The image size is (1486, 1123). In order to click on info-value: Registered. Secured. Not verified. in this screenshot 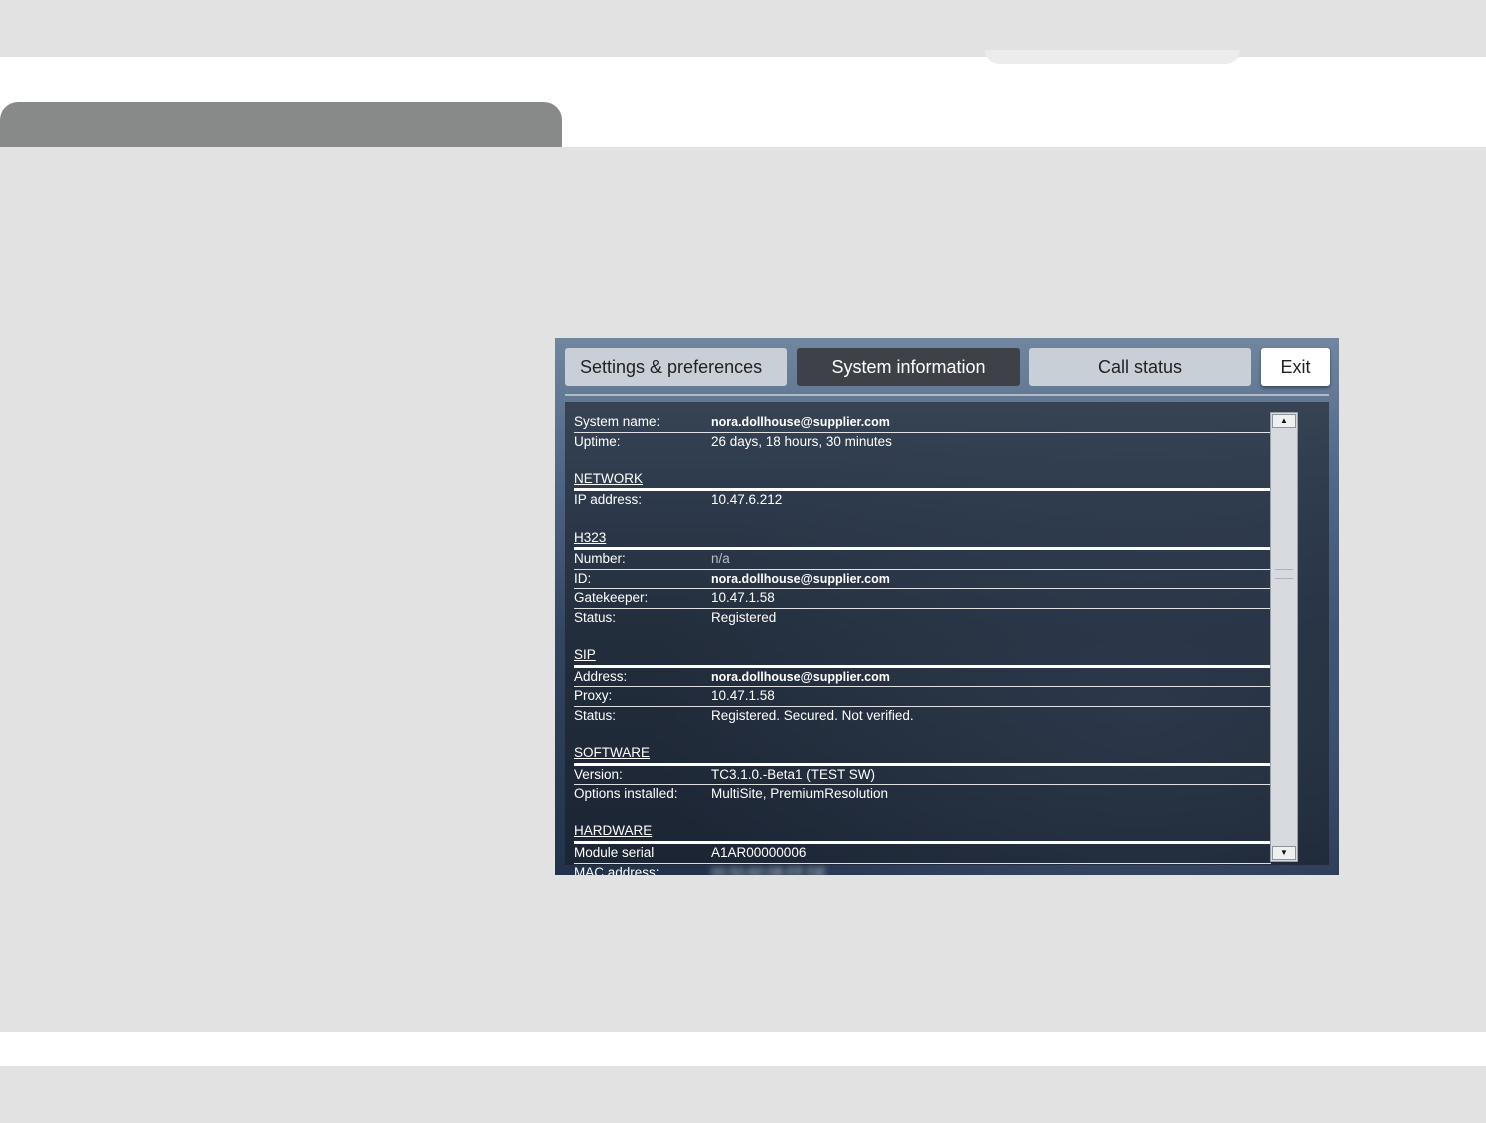, I will do `click(812, 715)`.